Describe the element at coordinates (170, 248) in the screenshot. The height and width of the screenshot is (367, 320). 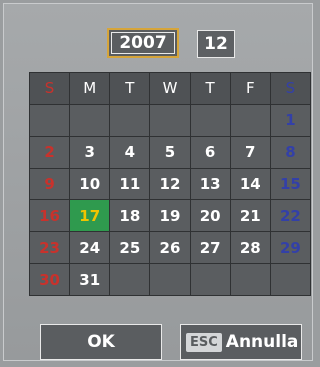
I see `day-cell: 26` at that location.